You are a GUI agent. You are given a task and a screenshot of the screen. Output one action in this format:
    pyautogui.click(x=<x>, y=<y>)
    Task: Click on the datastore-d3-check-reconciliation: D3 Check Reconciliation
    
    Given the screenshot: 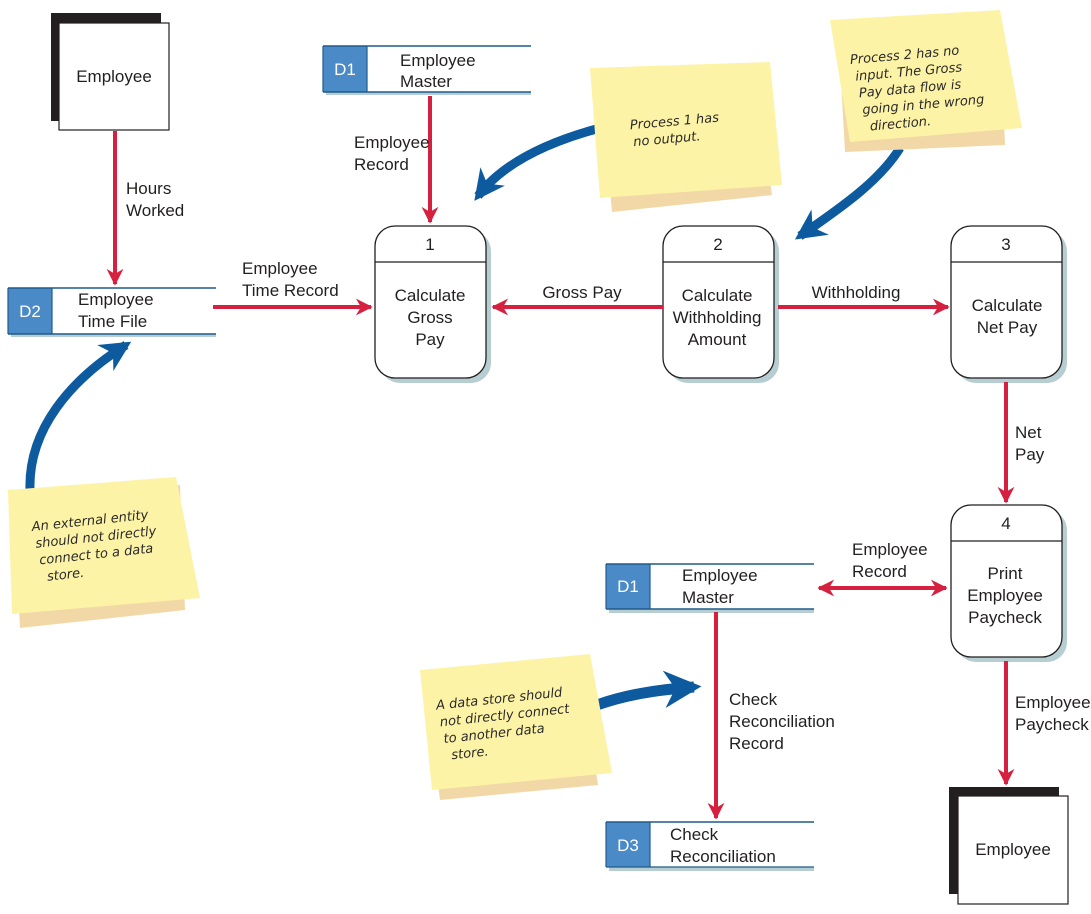 What is the action you would take?
    pyautogui.click(x=709, y=846)
    